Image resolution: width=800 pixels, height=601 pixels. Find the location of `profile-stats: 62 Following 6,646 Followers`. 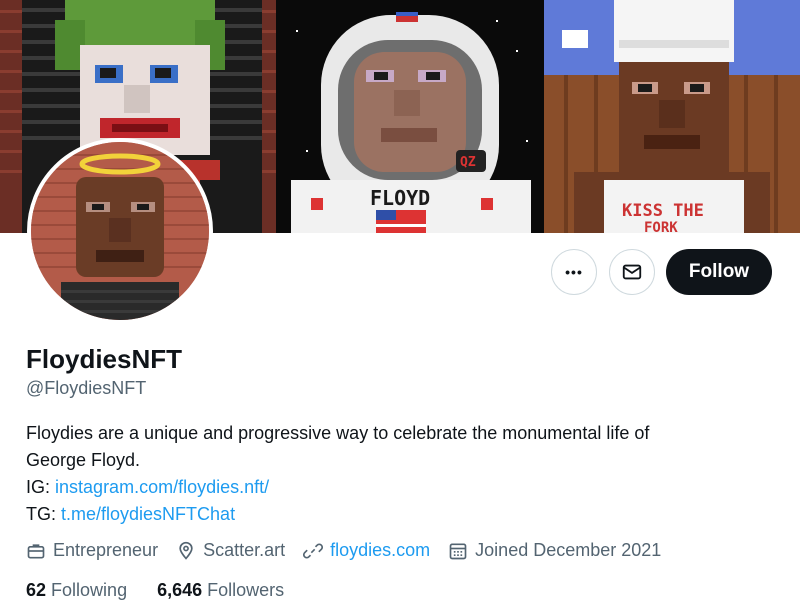

profile-stats: 62 Following 6,646 Followers is located at coordinates (155, 590).